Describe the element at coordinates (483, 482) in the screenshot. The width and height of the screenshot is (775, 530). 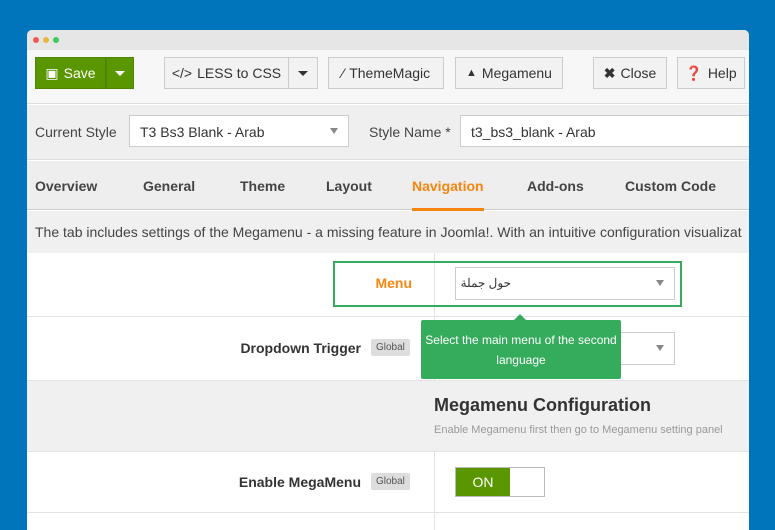
I see `toggle-on: ON` at that location.